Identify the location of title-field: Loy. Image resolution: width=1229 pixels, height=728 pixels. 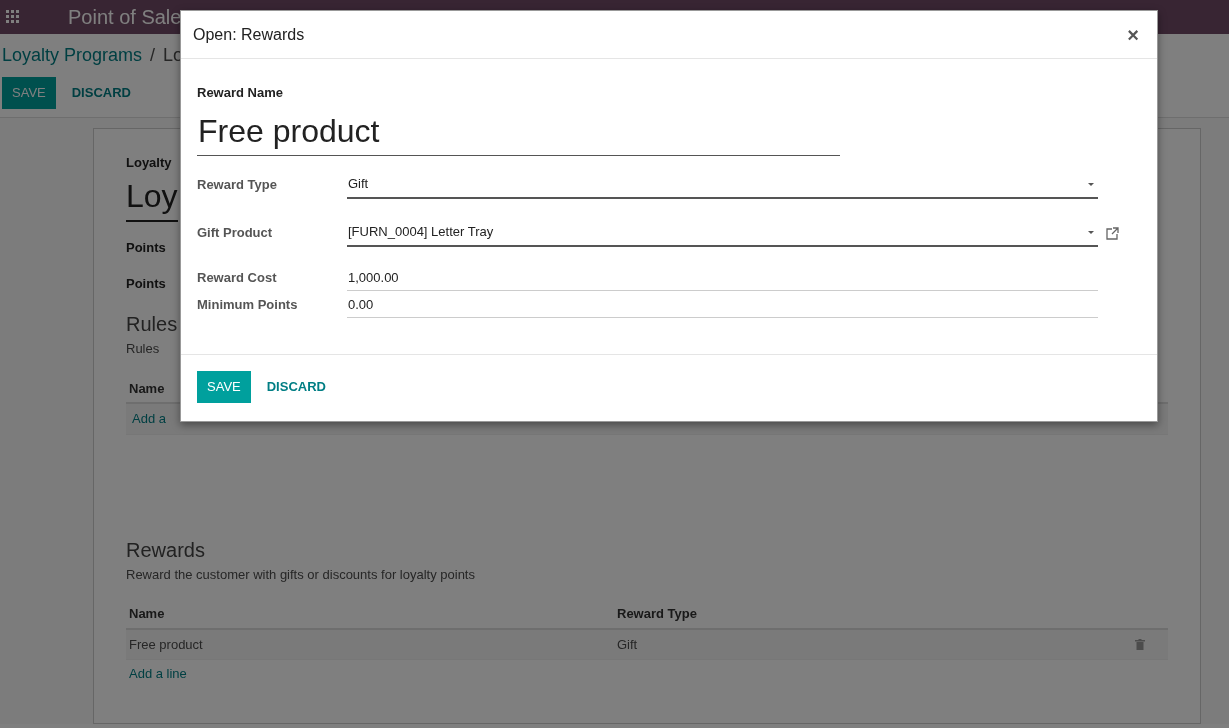
(152, 197).